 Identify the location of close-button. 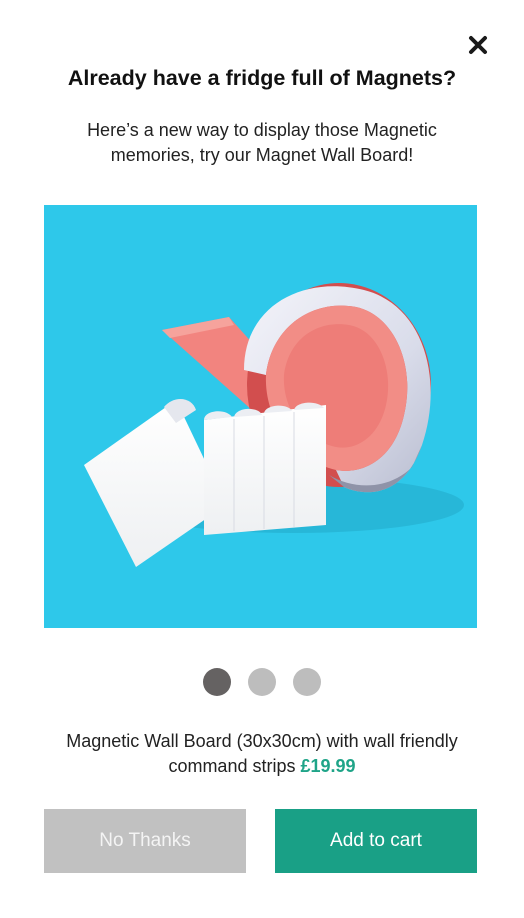
(478, 45).